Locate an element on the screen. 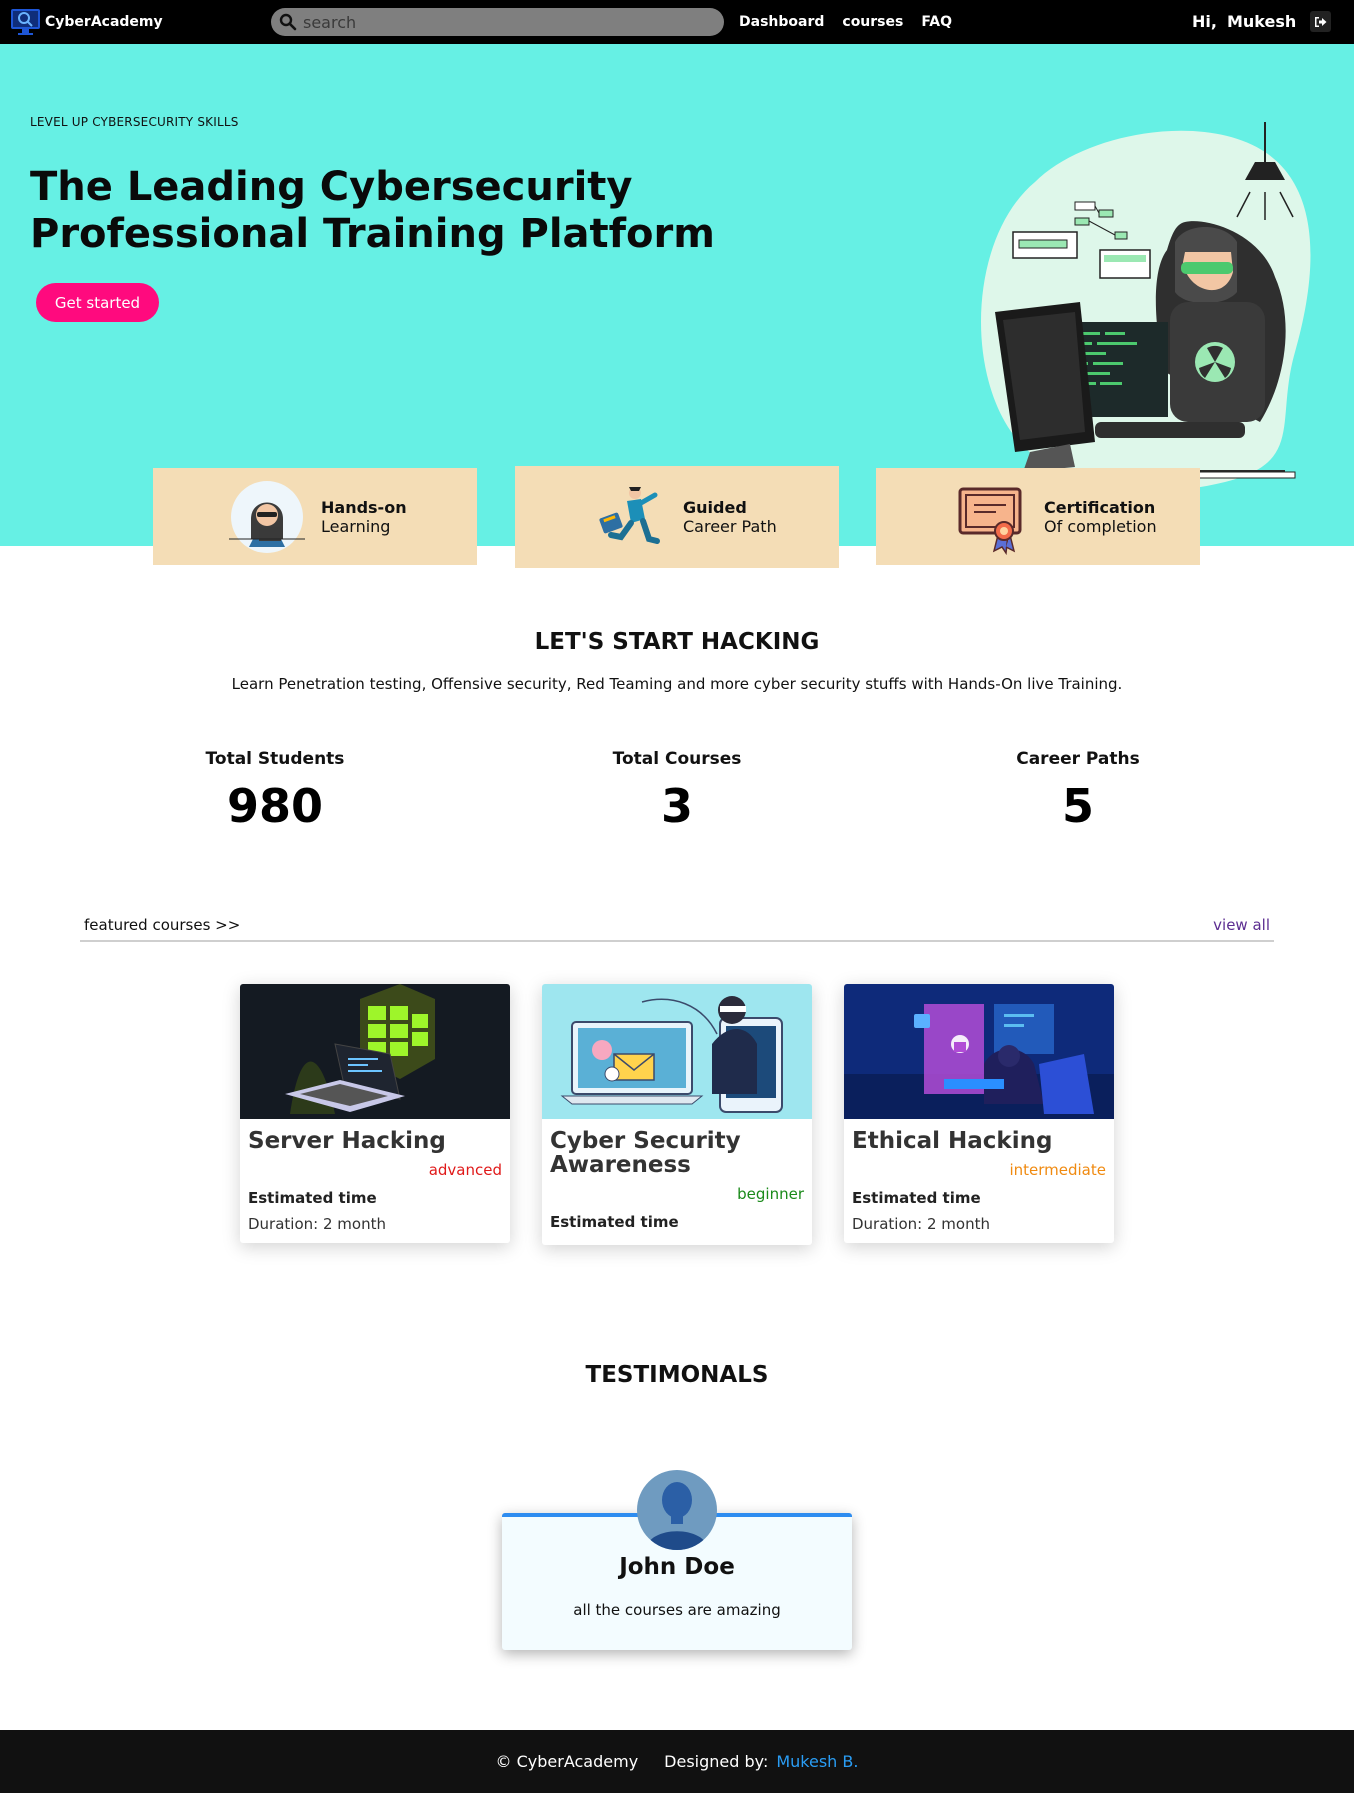 Image resolution: width=1354 pixels, height=1793 pixels. feature-subtitle: Learning is located at coordinates (356, 526).